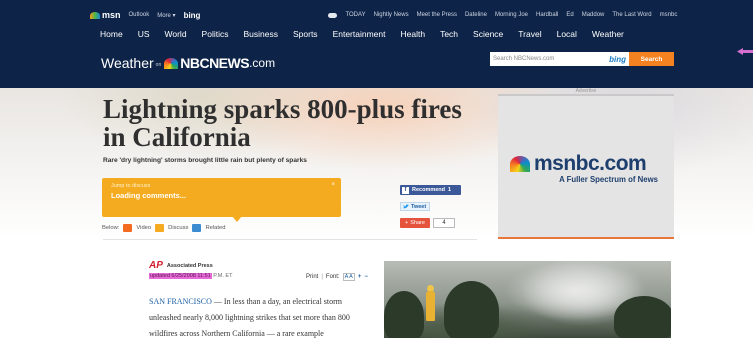  What do you see at coordinates (419, 206) in the screenshot?
I see `tweet-label: Tweet` at bounding box center [419, 206].